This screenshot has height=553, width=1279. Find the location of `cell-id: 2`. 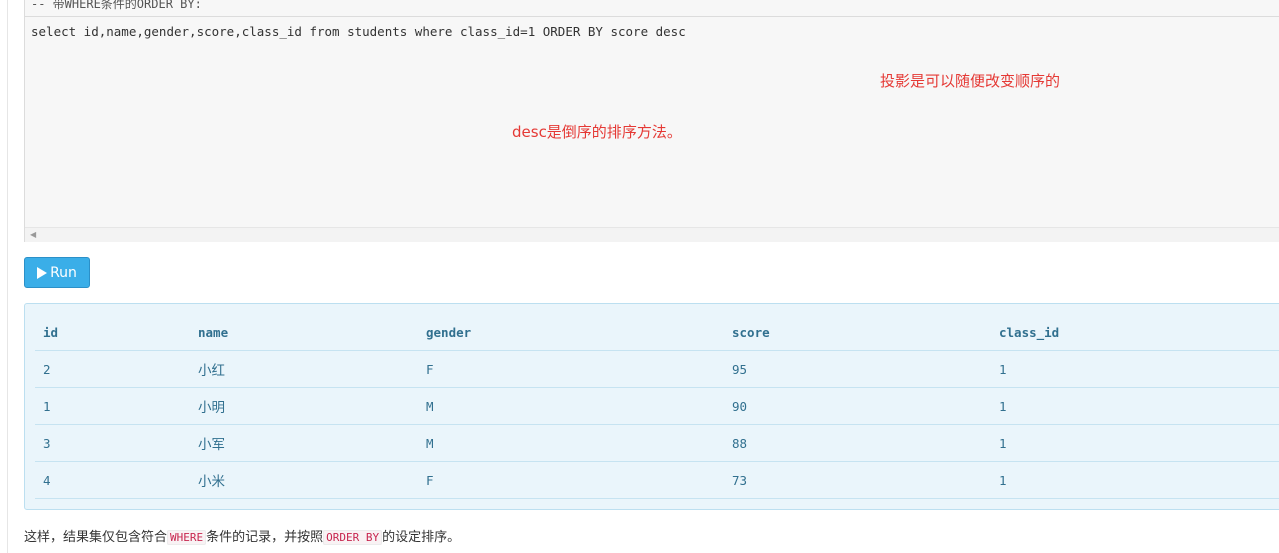

cell-id: 2 is located at coordinates (112, 369).